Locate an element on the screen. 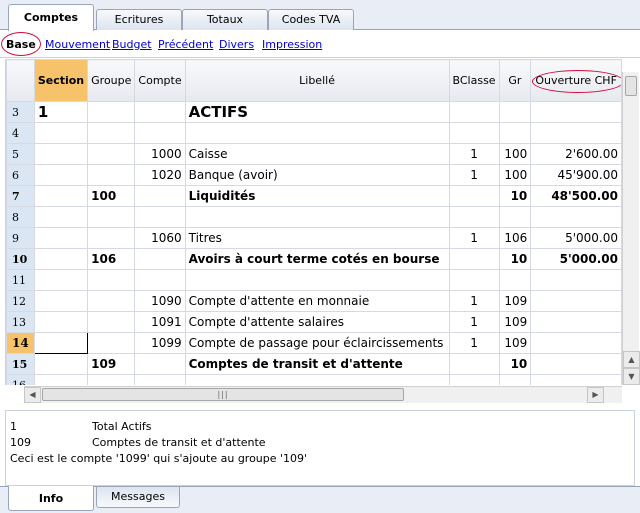 The image size is (640, 513). table-row: 13 1091 Compte d'attente salaires 1 109 is located at coordinates (314, 322).